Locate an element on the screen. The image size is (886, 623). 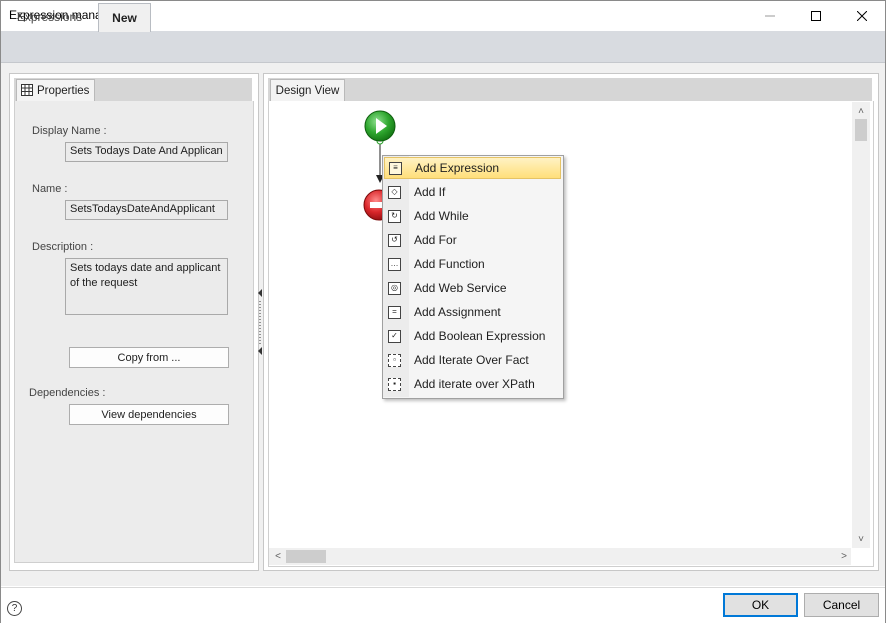
close-button is located at coordinates (862, 15).